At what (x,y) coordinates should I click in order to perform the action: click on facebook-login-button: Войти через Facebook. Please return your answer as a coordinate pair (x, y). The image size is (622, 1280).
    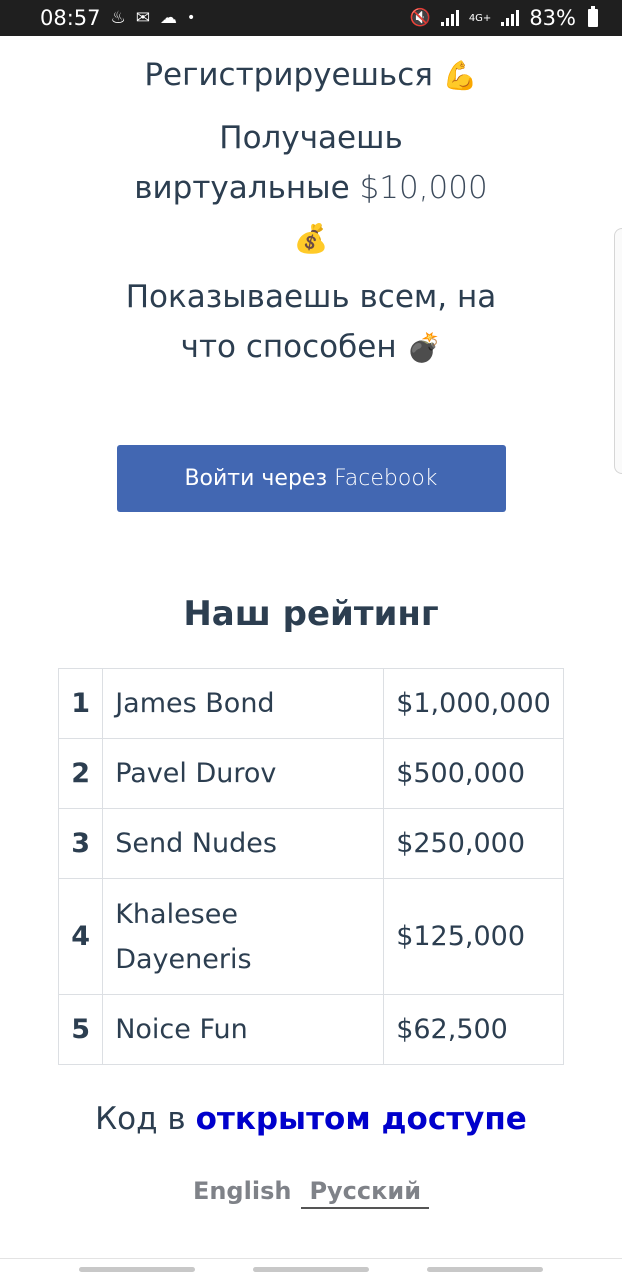
    Looking at the image, I should click on (311, 478).